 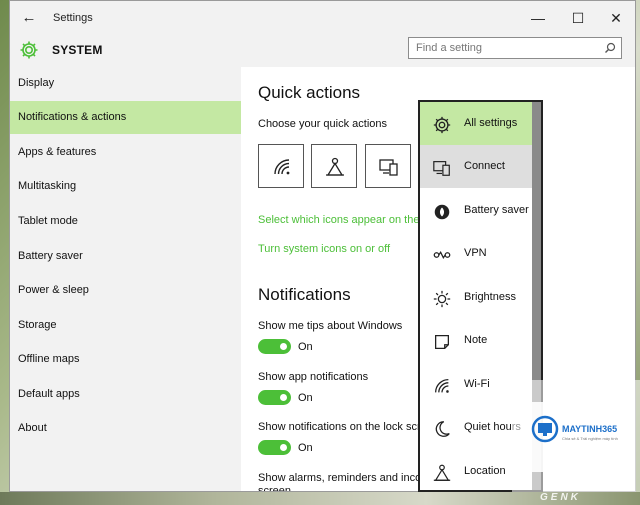 I want to click on flyout-label: VPN, so click(x=475, y=253).